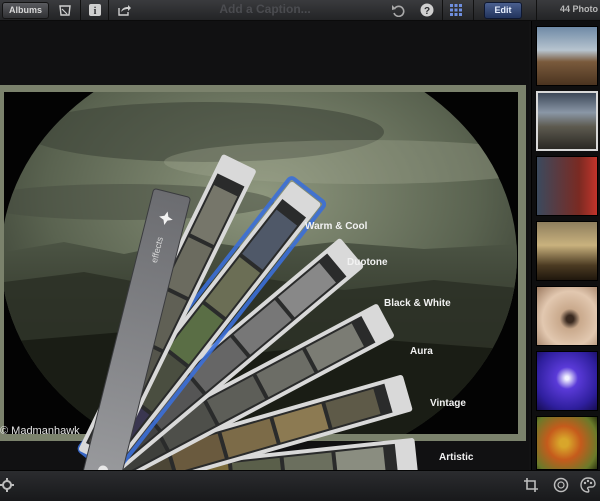  I want to click on effect-label-duotone: Duotone, so click(367, 262).